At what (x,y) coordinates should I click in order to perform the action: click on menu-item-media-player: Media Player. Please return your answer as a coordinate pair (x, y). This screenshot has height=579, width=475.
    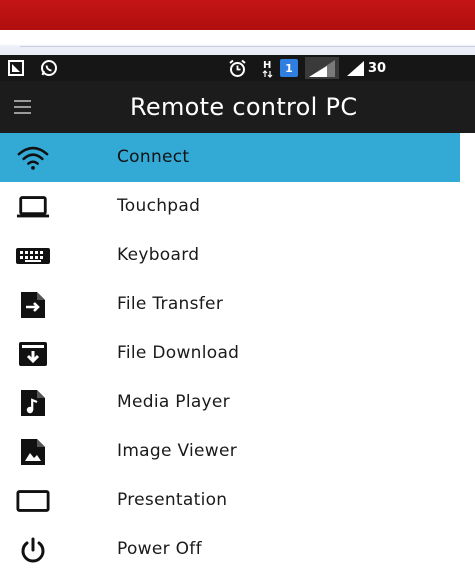
    Looking at the image, I should click on (230, 402).